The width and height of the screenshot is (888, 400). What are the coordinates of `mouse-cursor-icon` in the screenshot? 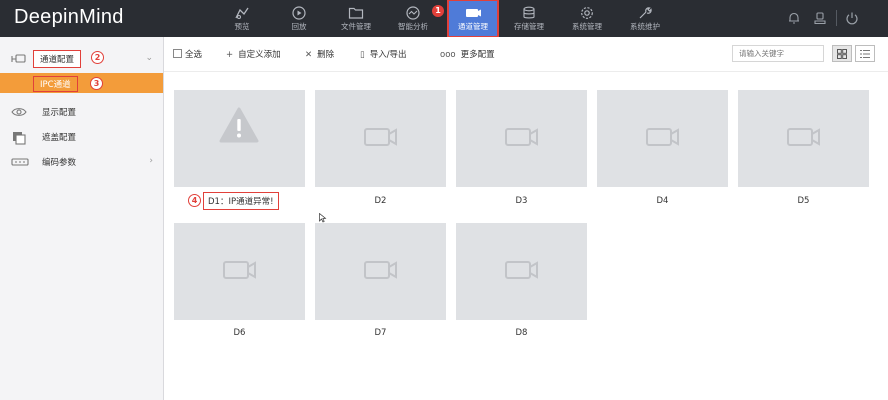 It's located at (323, 218).